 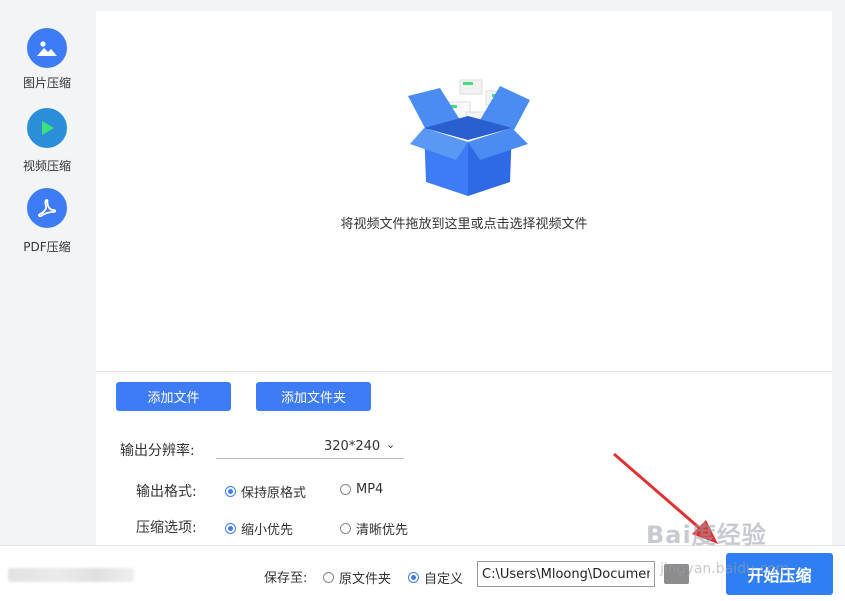 I want to click on radio-label: 缩小优先, so click(x=267, y=530).